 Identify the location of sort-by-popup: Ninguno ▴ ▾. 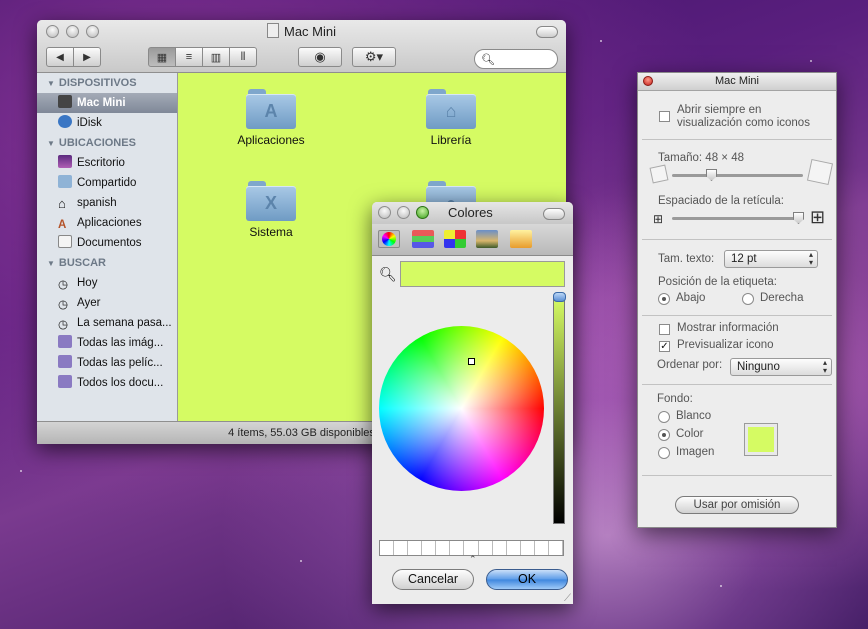
(781, 367).